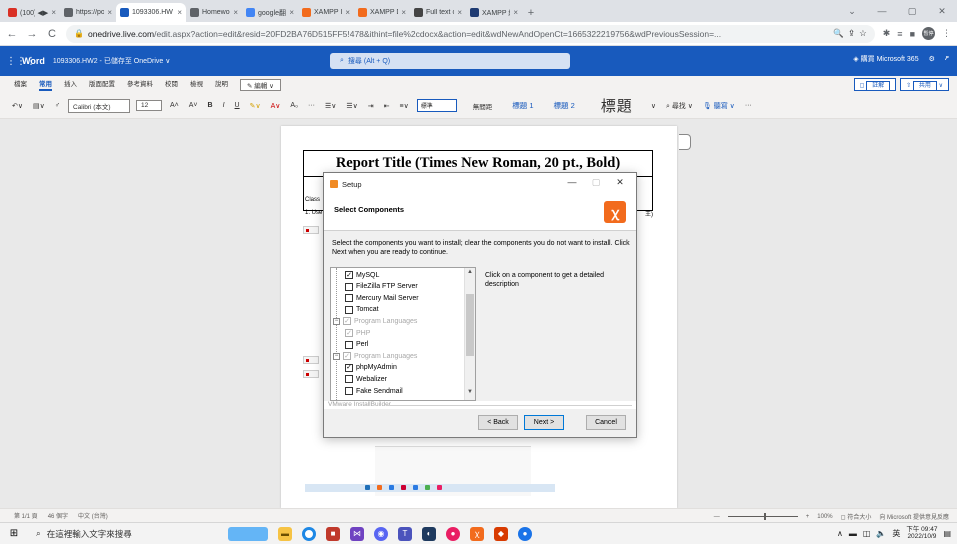 This screenshot has width=957, height=544. I want to click on component-item: ✓ phpMyAdmin, so click(371, 368).